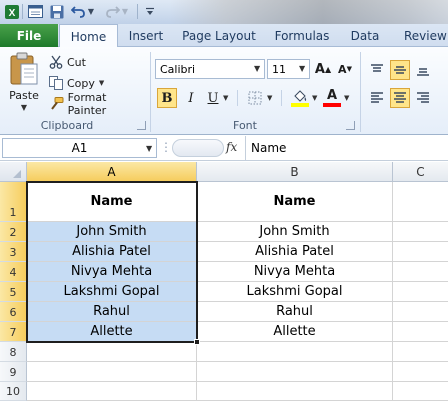  I want to click on cell-c2, so click(420, 232).